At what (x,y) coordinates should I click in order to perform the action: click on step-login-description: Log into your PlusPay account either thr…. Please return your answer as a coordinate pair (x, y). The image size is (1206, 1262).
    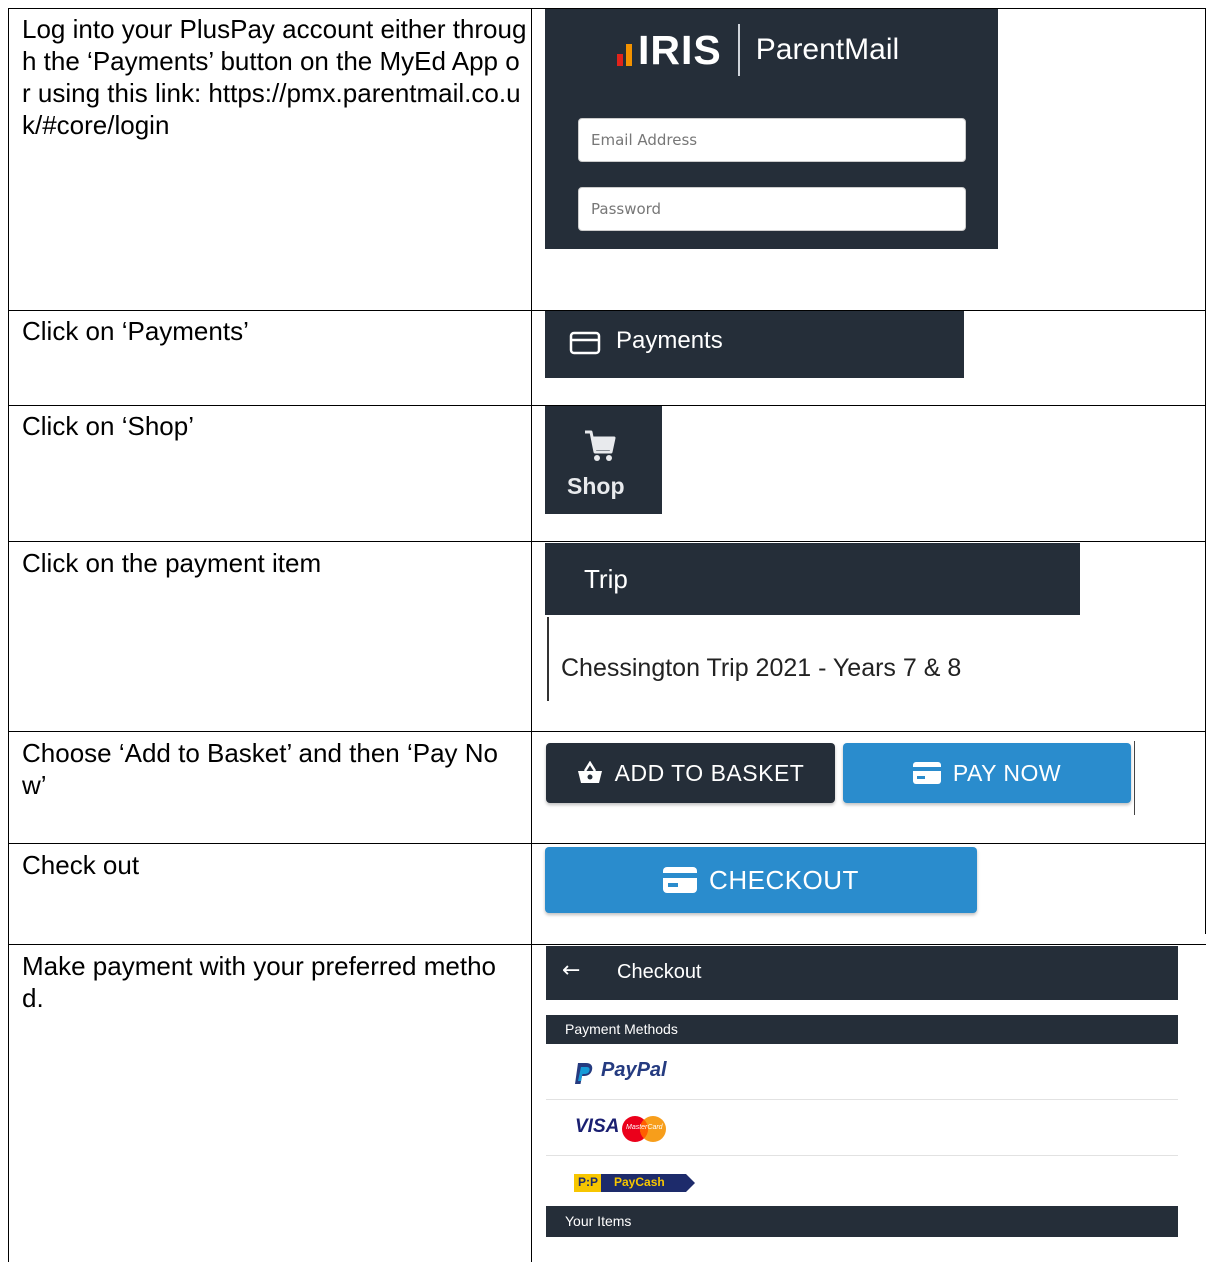
    Looking at the image, I should click on (274, 77).